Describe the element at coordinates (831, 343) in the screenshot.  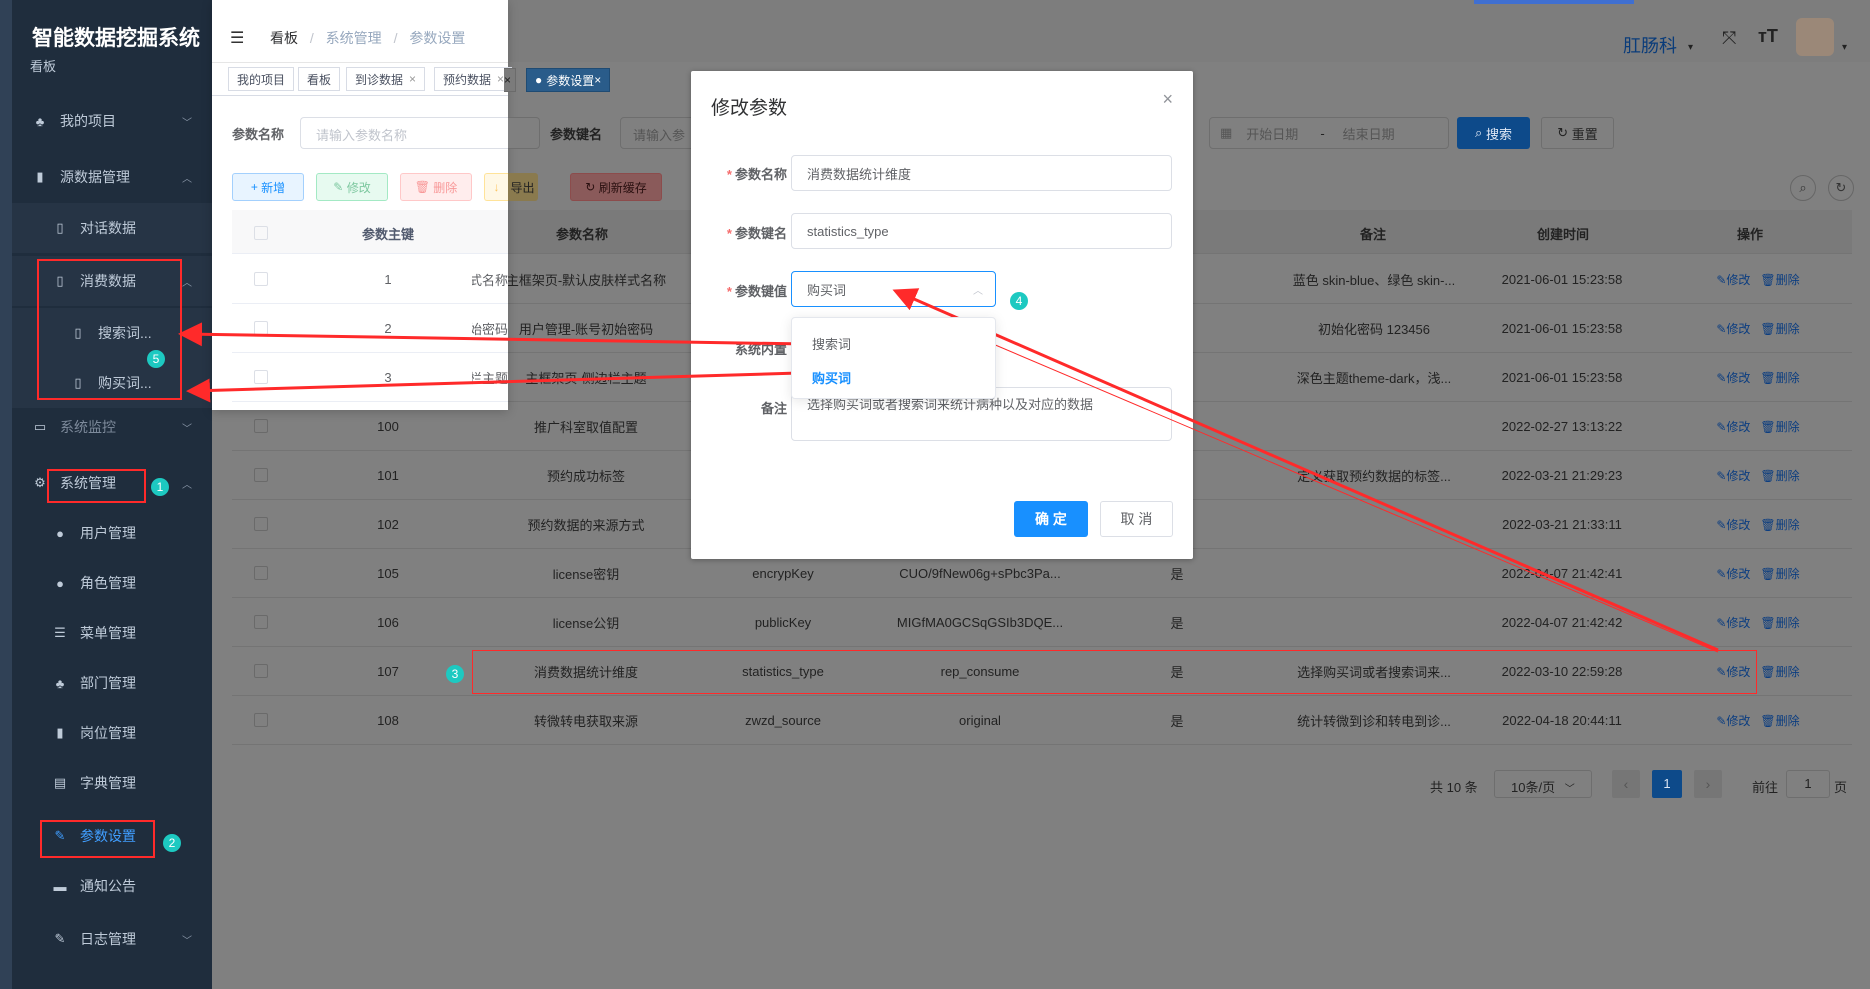
I see `option-search-word: 搜索词` at that location.